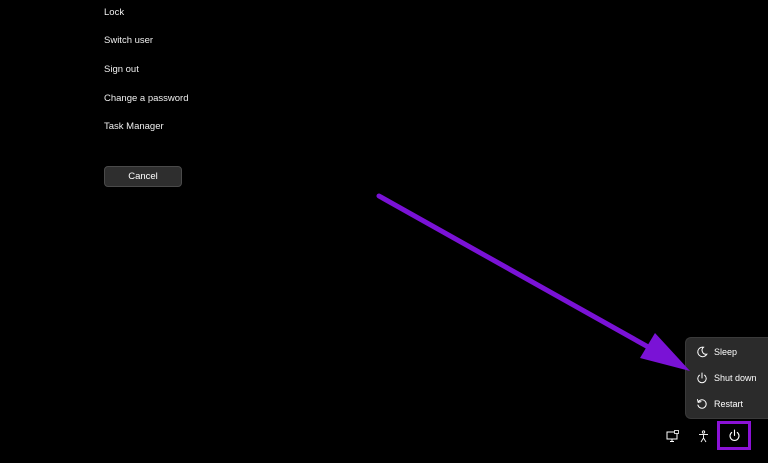 The image size is (768, 463). Describe the element at coordinates (701, 404) in the screenshot. I see `restart-icon` at that location.